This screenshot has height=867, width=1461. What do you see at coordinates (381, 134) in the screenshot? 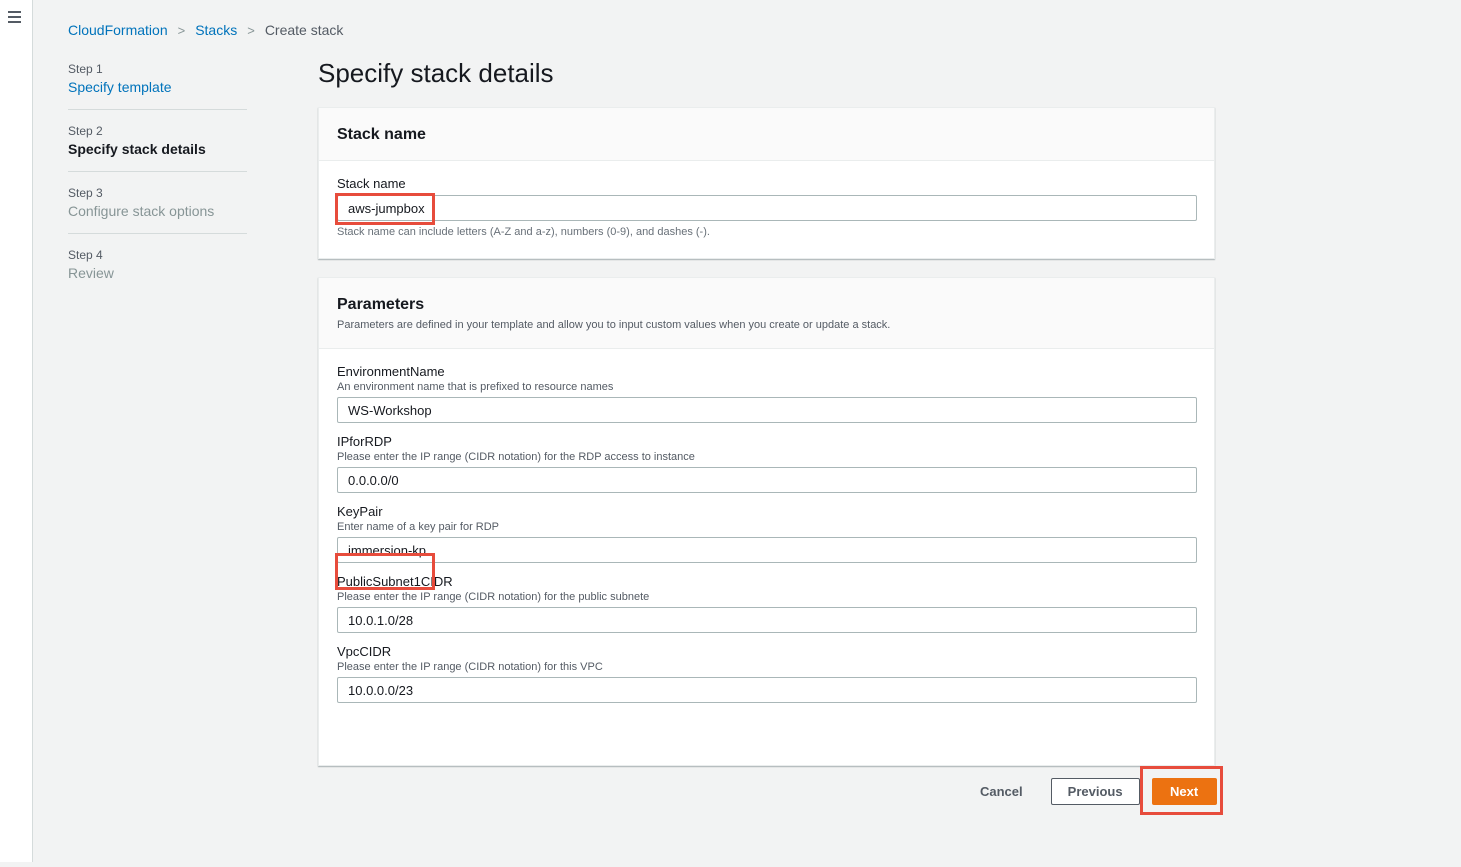
I see `panel-title: Stack name` at bounding box center [381, 134].